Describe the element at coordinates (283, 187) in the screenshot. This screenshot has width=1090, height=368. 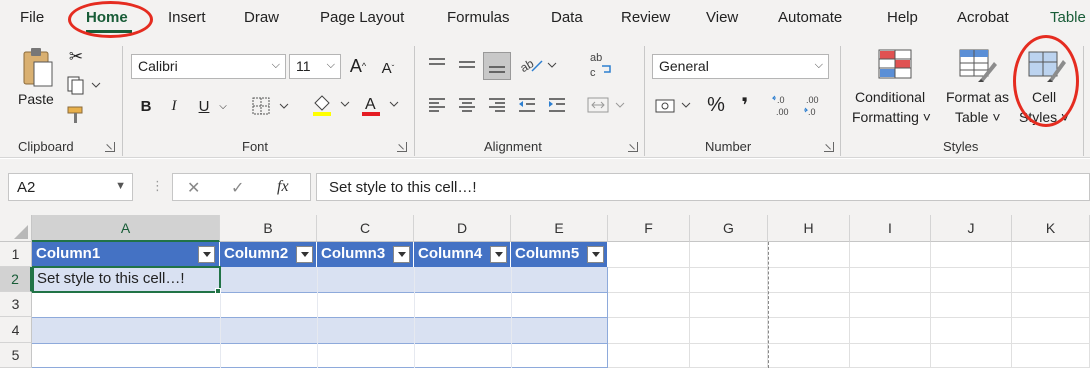
I see `insert-function-icon: fx` at that location.